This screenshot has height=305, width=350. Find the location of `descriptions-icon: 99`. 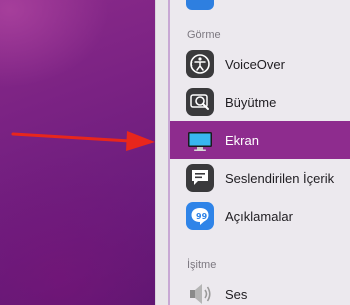

descriptions-icon: 99 is located at coordinates (200, 216).